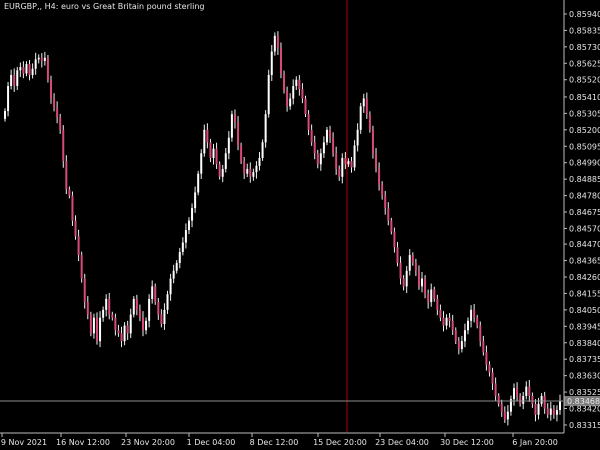  I want to click on price-tick-label: 0.83735, so click(584, 359).